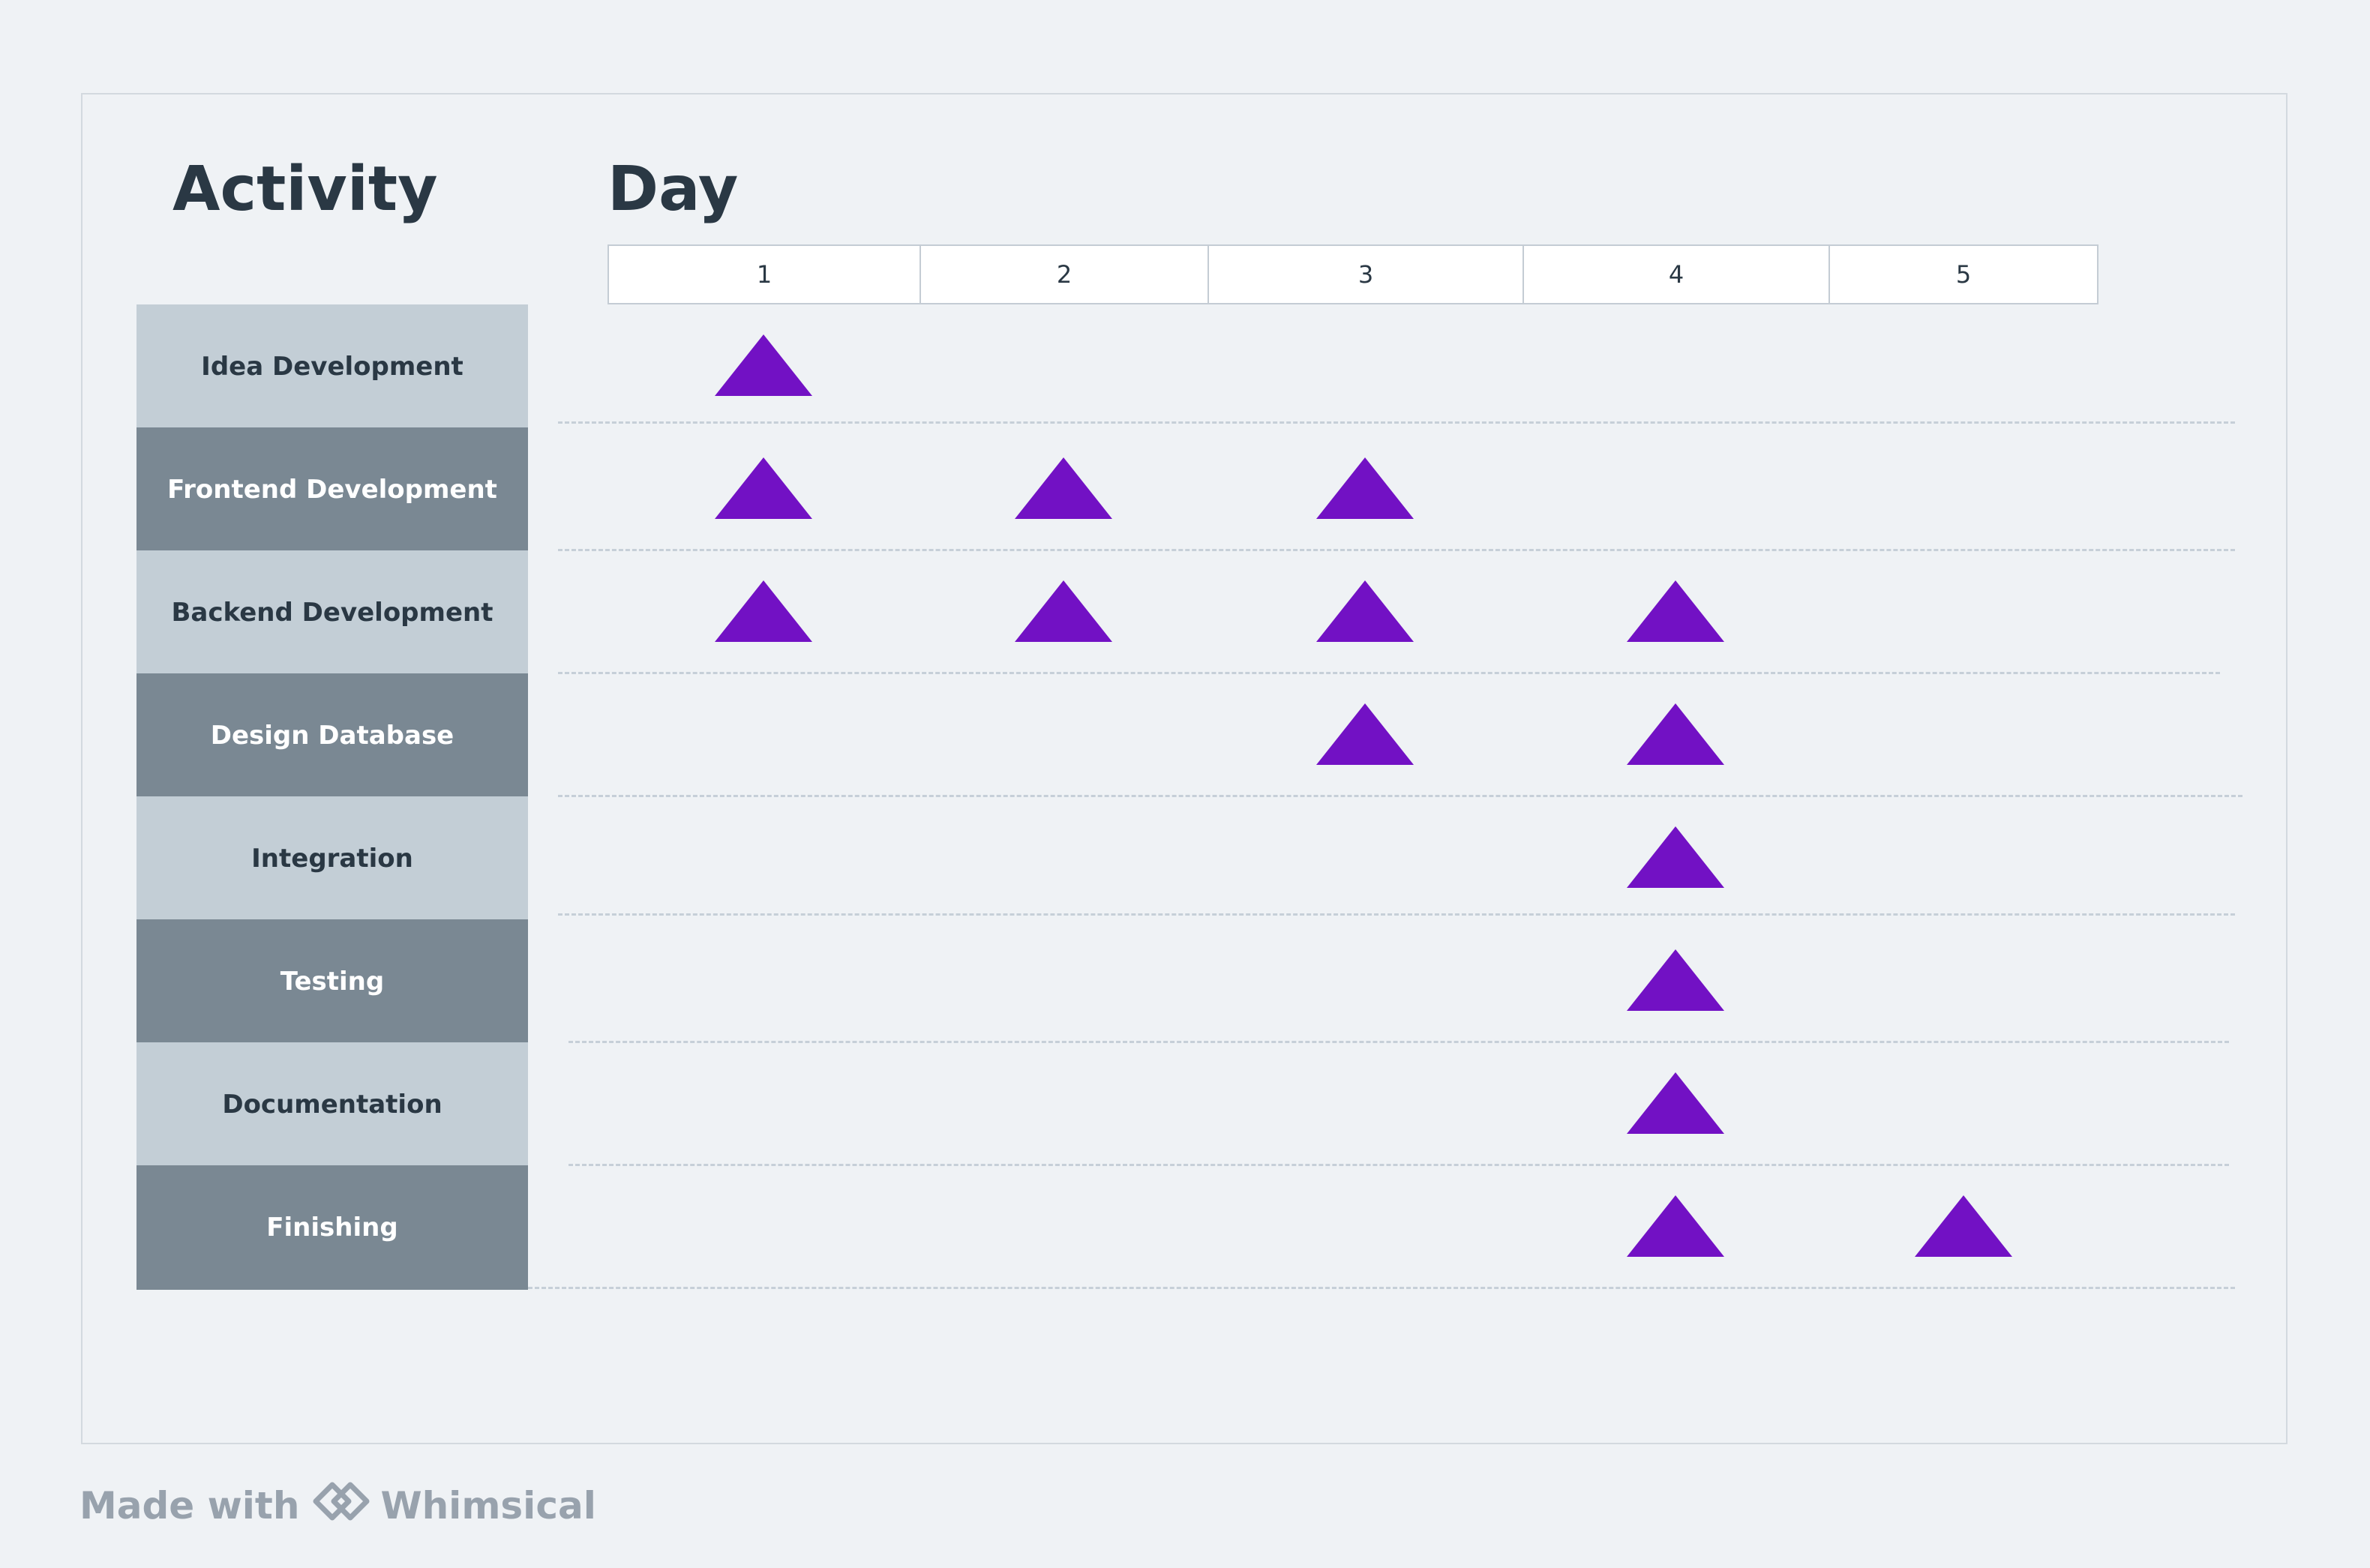  Describe the element at coordinates (332, 735) in the screenshot. I see `activity-label: Design Database` at that location.